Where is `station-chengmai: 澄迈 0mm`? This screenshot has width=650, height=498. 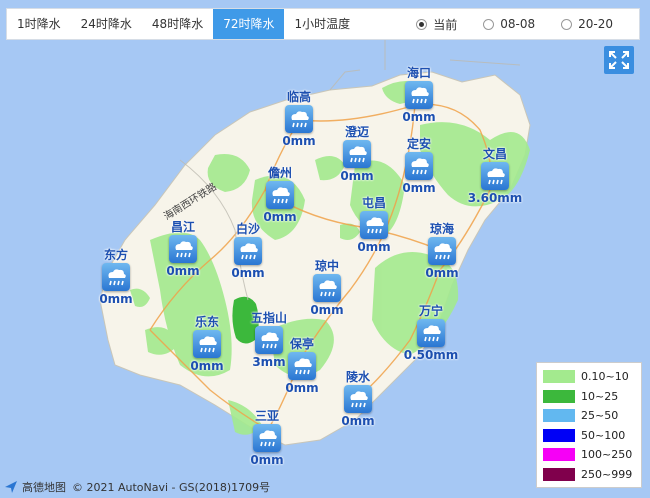 station-chengmai: 澄迈 0mm is located at coordinates (357, 154).